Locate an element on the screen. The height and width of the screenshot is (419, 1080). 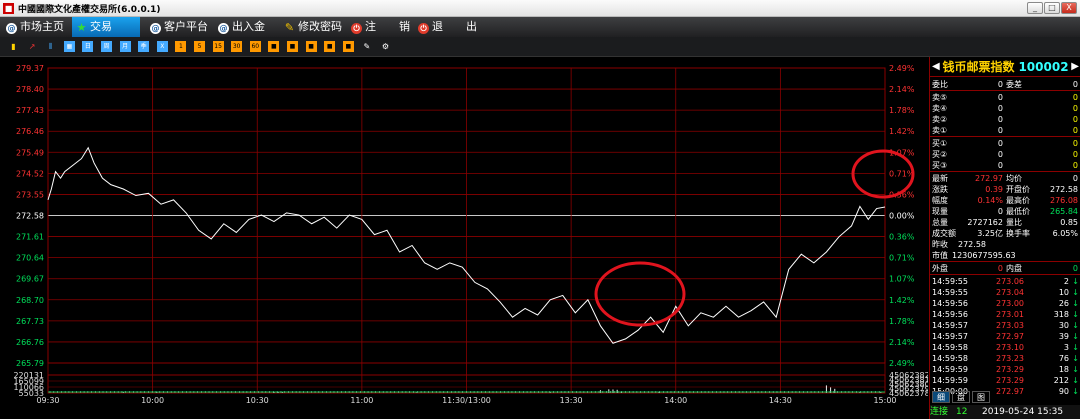
time-tick-label: 11:30/13:00 is located at coordinates (466, 400).